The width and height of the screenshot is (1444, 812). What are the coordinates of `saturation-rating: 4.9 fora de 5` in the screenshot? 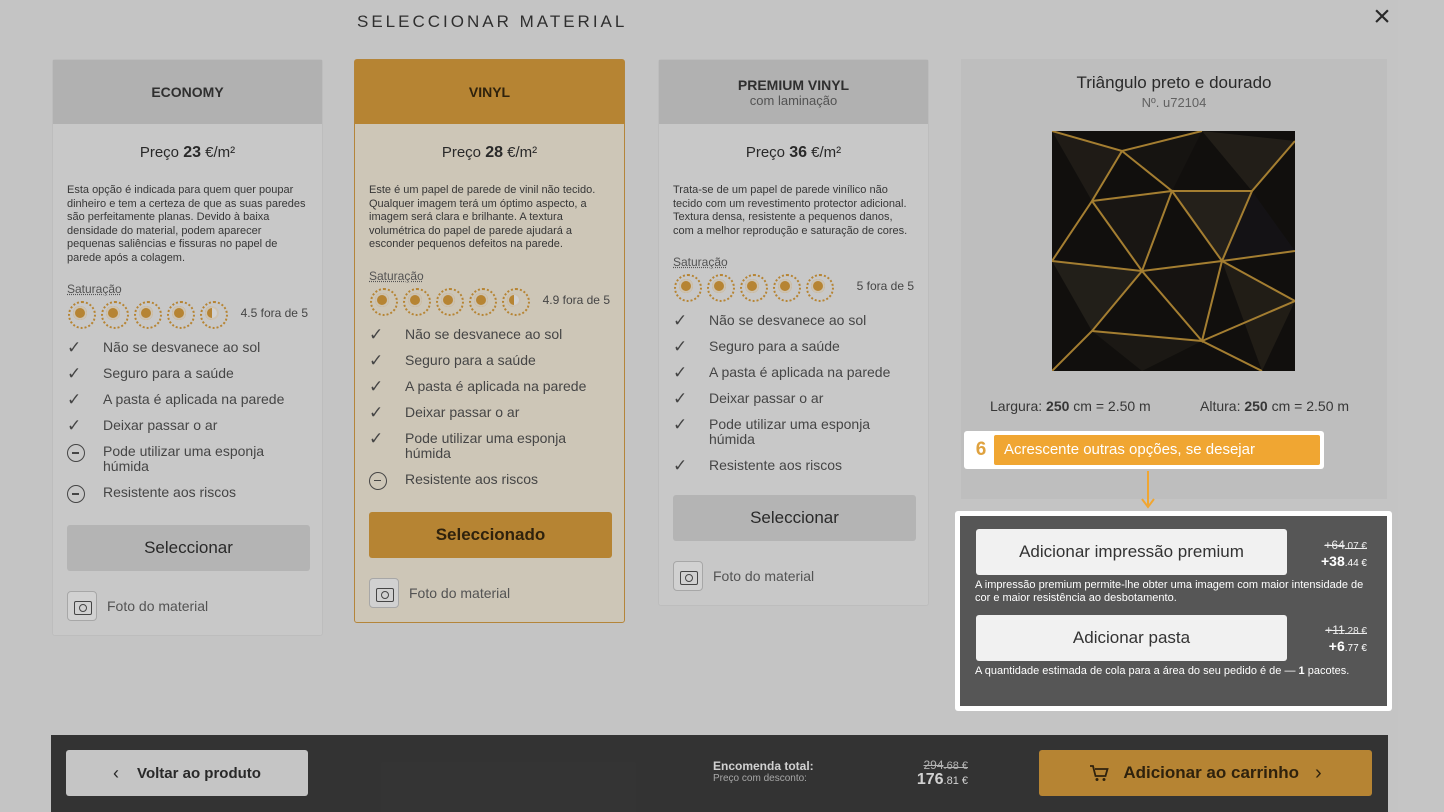 It's located at (489, 301).